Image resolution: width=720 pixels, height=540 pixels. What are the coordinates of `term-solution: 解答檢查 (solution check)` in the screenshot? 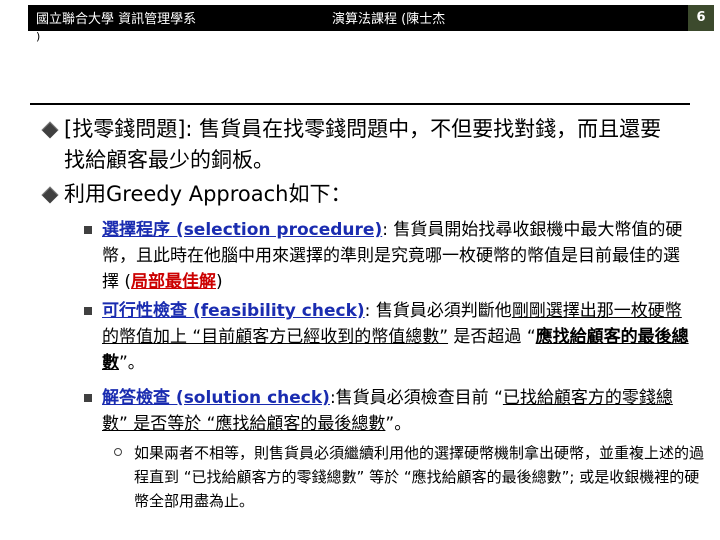 It's located at (216, 398).